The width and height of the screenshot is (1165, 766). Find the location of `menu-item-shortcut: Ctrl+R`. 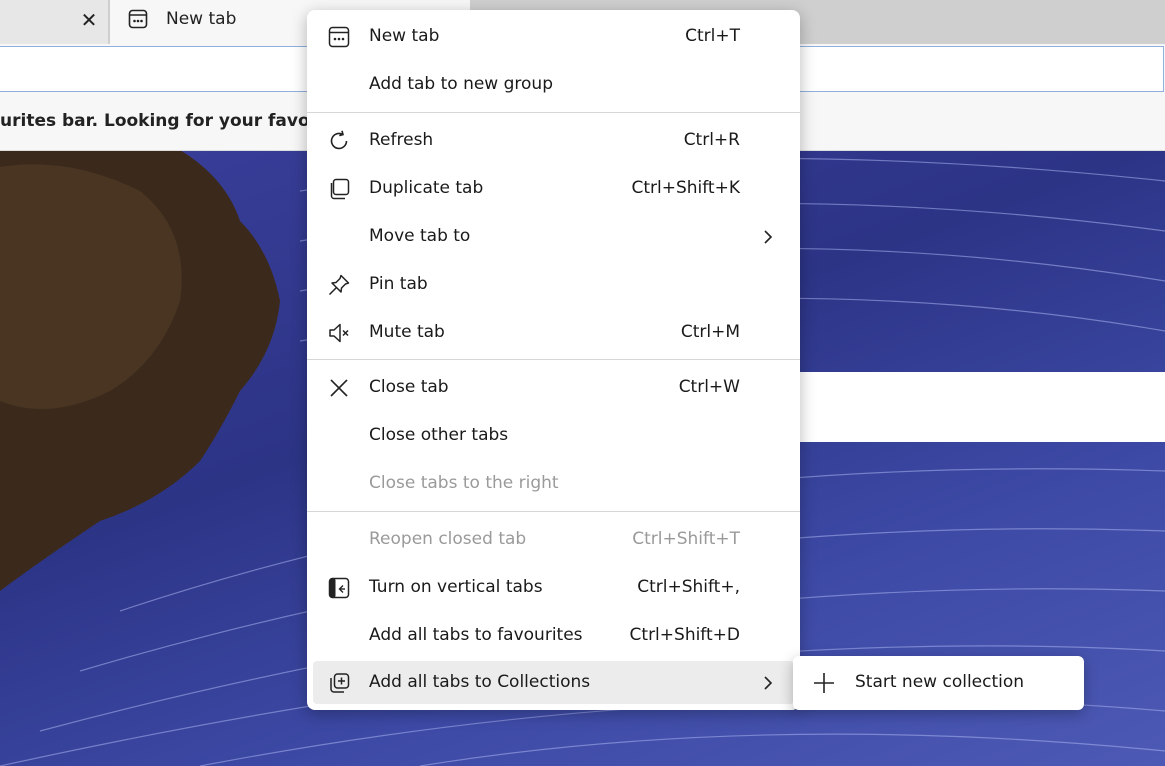

menu-item-shortcut: Ctrl+R is located at coordinates (711, 140).